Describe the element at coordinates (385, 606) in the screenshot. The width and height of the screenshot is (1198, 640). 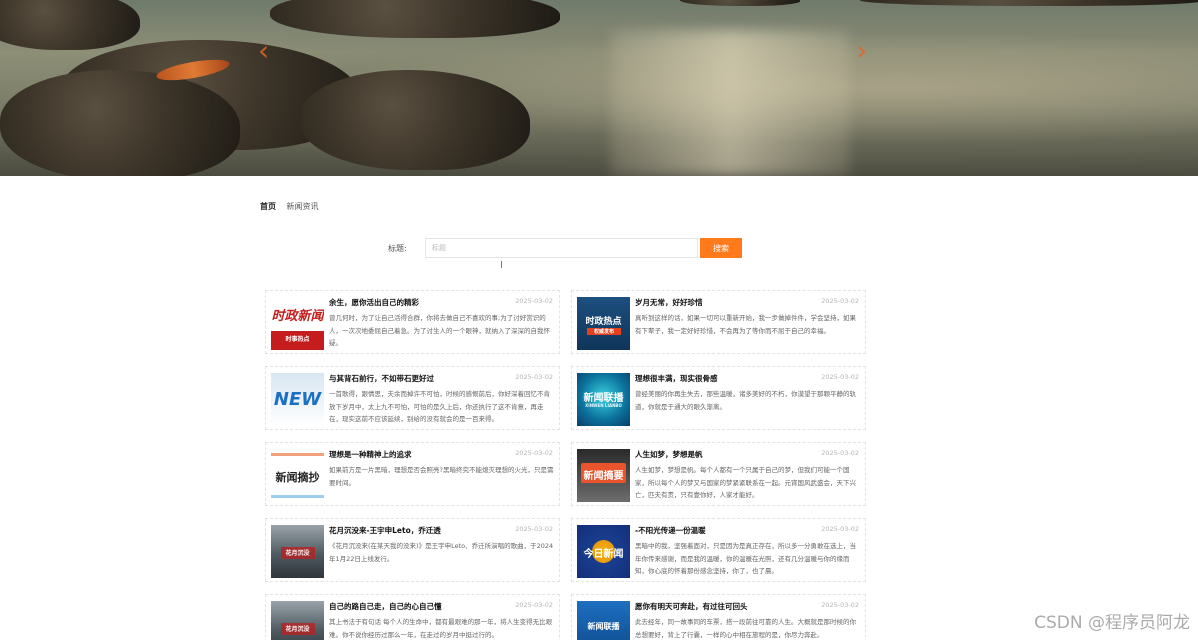
I see `news-title: 自己的路自己走，自己的心自己懂` at that location.